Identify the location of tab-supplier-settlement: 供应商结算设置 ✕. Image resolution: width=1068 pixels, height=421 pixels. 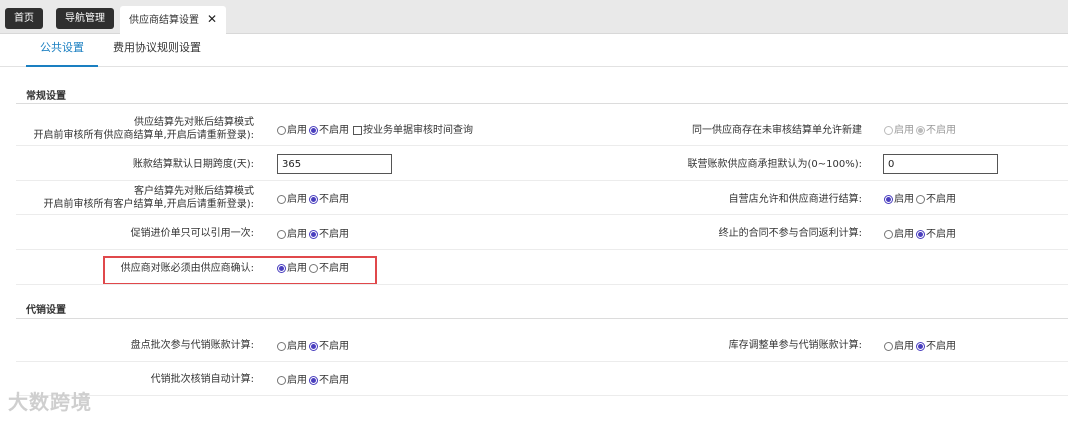
(173, 20).